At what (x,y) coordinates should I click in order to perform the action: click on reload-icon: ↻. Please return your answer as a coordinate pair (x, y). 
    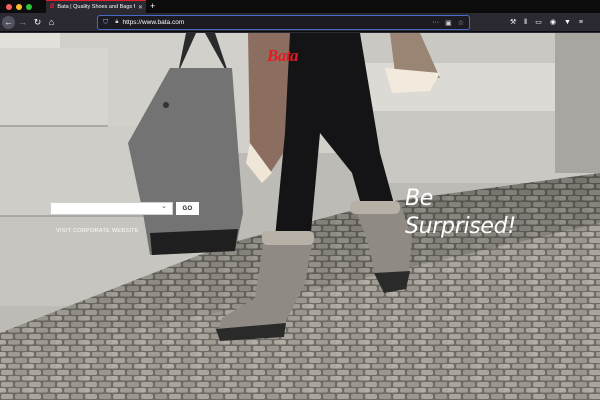
    Looking at the image, I should click on (37, 22).